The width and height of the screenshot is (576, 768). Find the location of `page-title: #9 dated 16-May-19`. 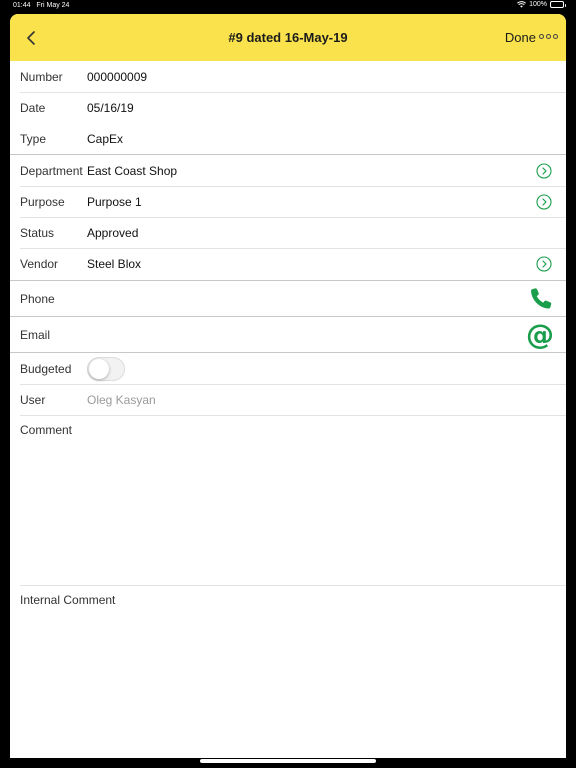

page-title: #9 dated 16-May-19 is located at coordinates (288, 37).